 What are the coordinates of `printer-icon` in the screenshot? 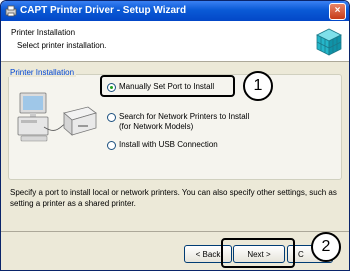 It's located at (80, 121).